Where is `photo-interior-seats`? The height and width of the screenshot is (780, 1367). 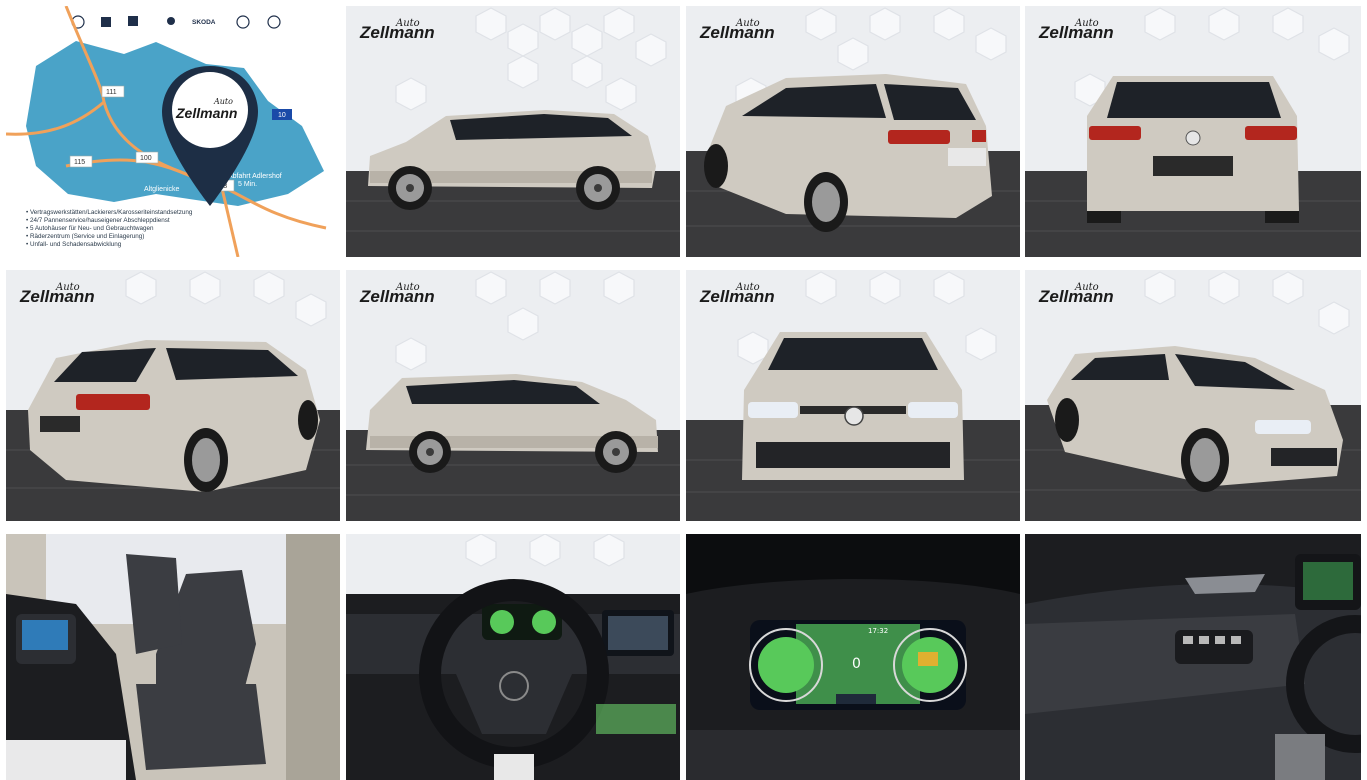 photo-interior-seats is located at coordinates (173, 657).